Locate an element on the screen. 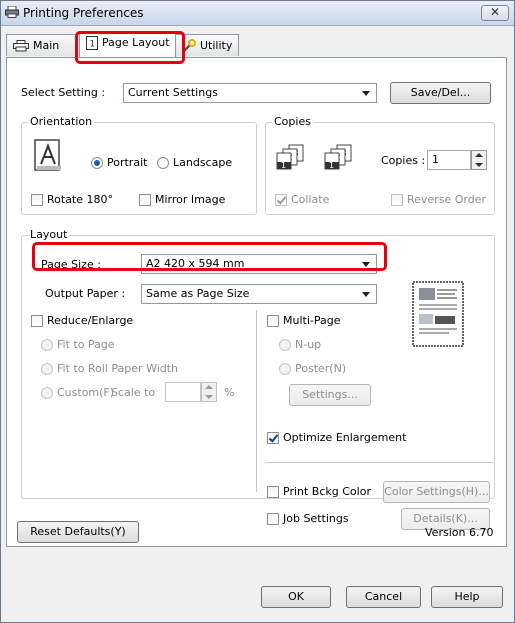  tab-main: Main is located at coordinates (43, 45).